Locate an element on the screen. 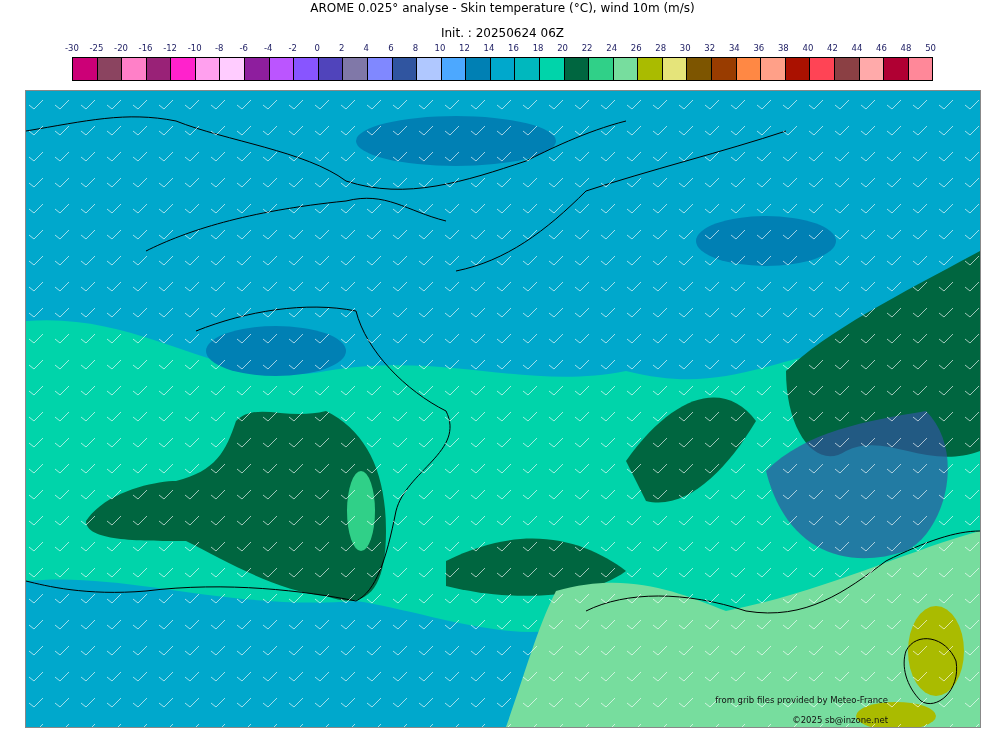 This screenshot has height=738, width=1005. colorbar-tick-label: 28 is located at coordinates (661, 49).